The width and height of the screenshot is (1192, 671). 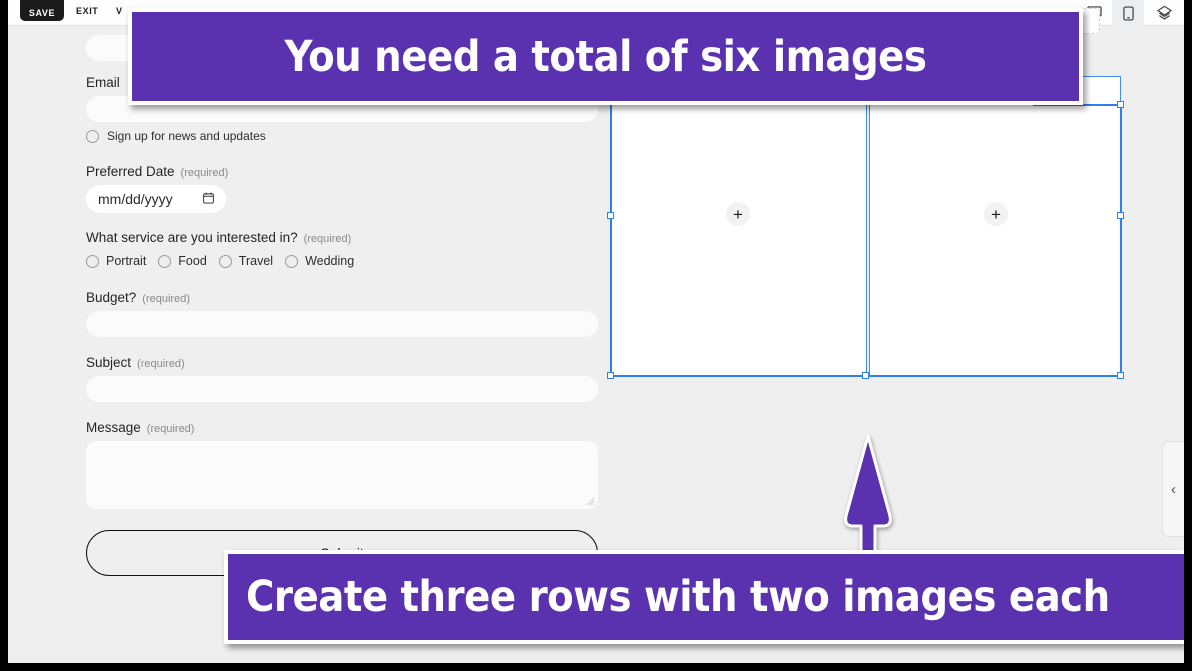 I want to click on annotation-banner-bottom: Create three rows with two images each, so click(x=704, y=597).